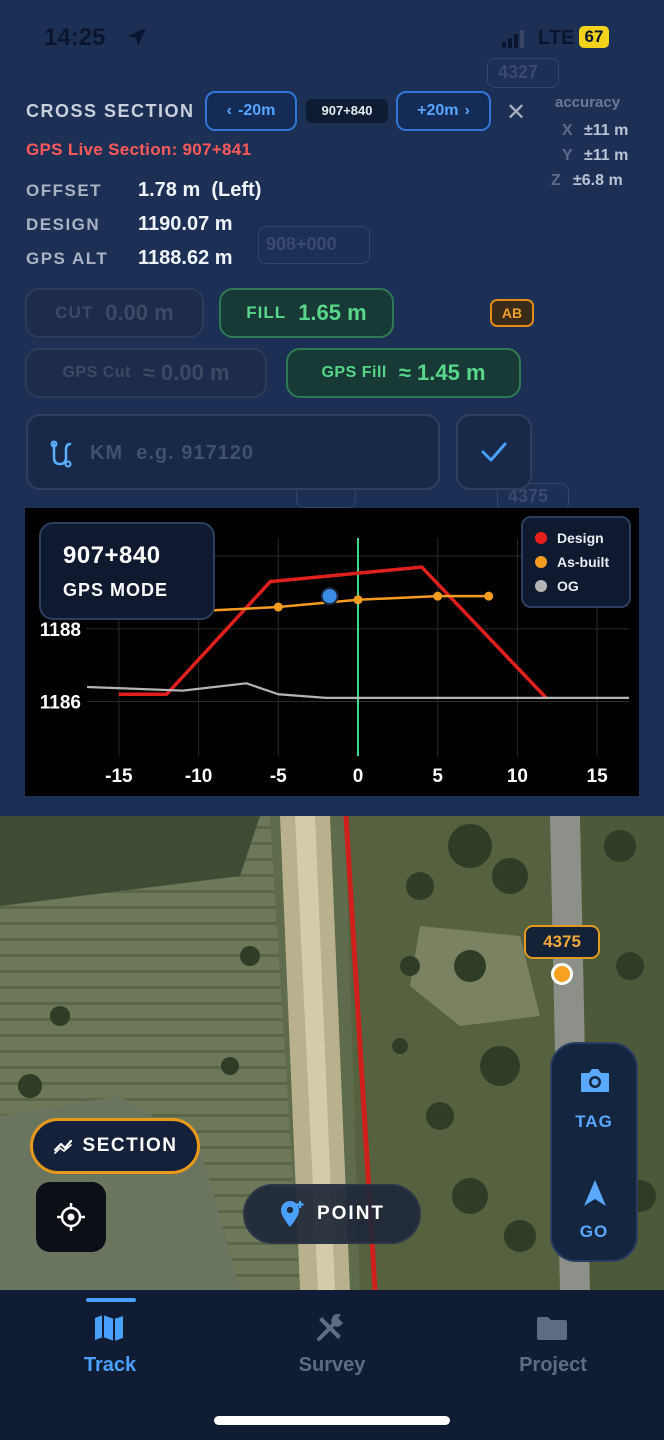 The image size is (664, 1440). Describe the element at coordinates (572, 562) in the screenshot. I see `legend-item-as-built: As-built` at that location.